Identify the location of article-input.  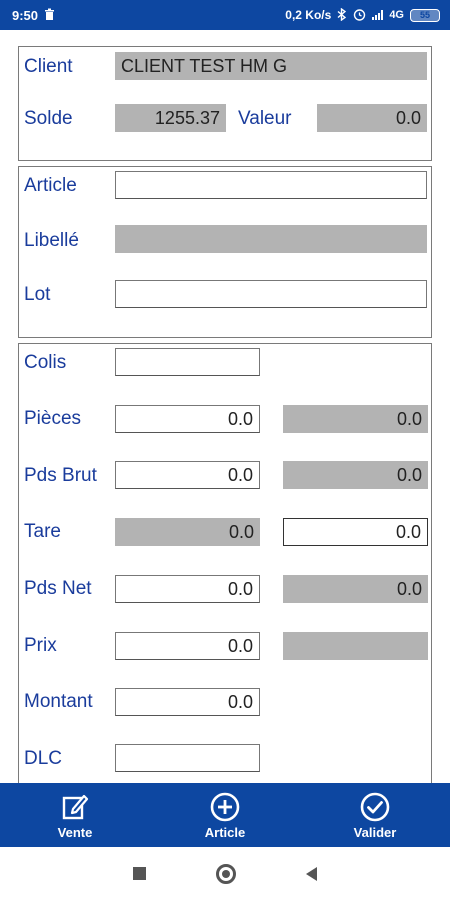
(271, 185).